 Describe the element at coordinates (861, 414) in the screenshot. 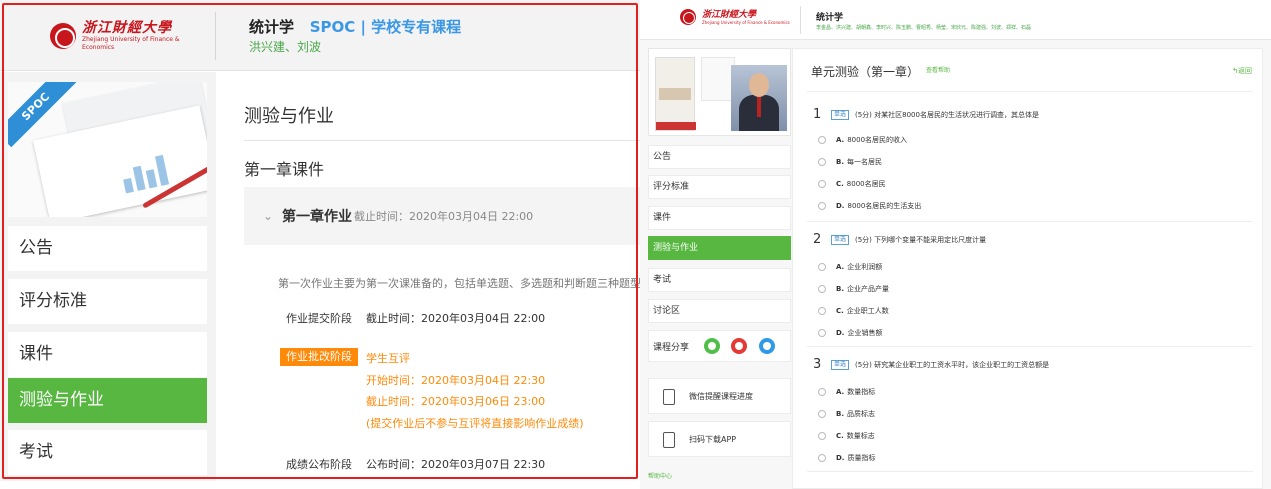

I see `option-text: 品质标志` at that location.